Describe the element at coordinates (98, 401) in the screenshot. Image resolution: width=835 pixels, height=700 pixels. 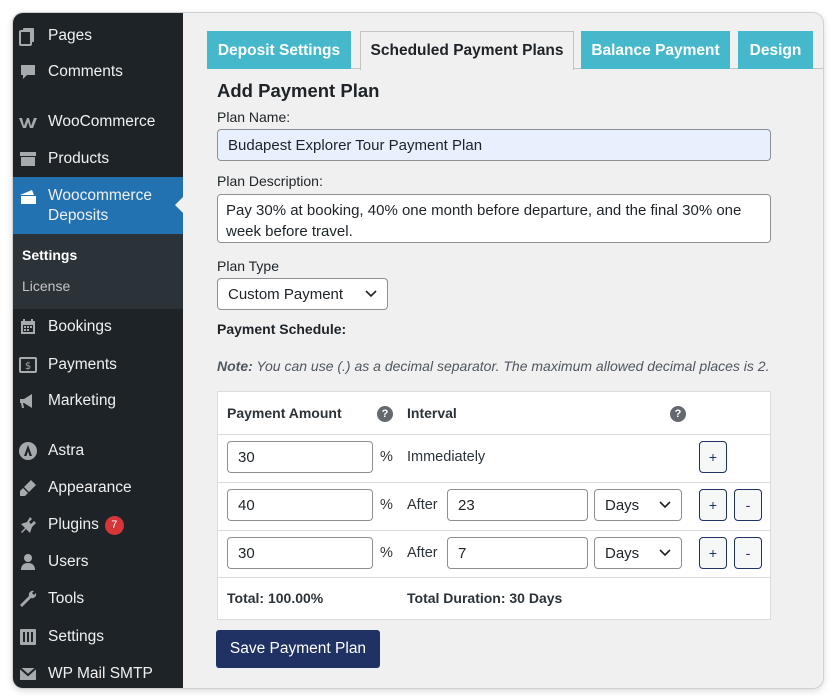
I see `menu-item-marketing: Marketing` at that location.